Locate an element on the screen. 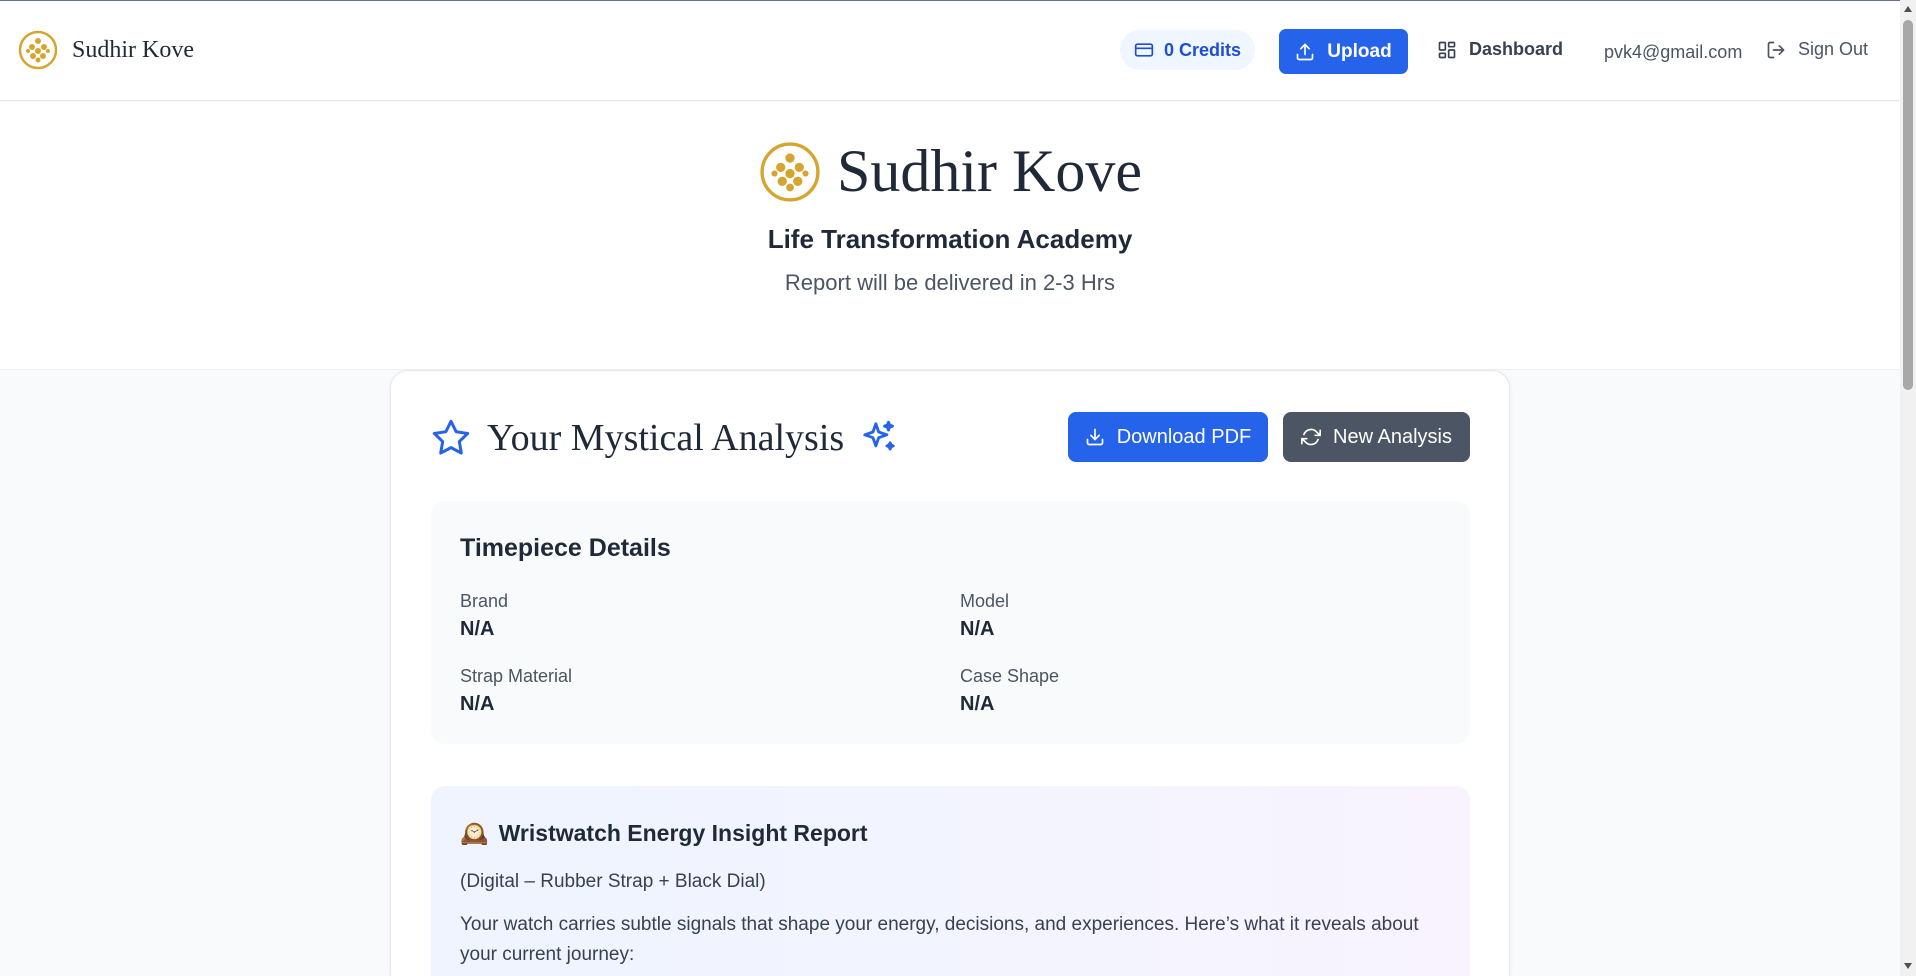 The height and width of the screenshot is (976, 1916). scroll-down-arrow-icon is located at coordinates (1908, 966).